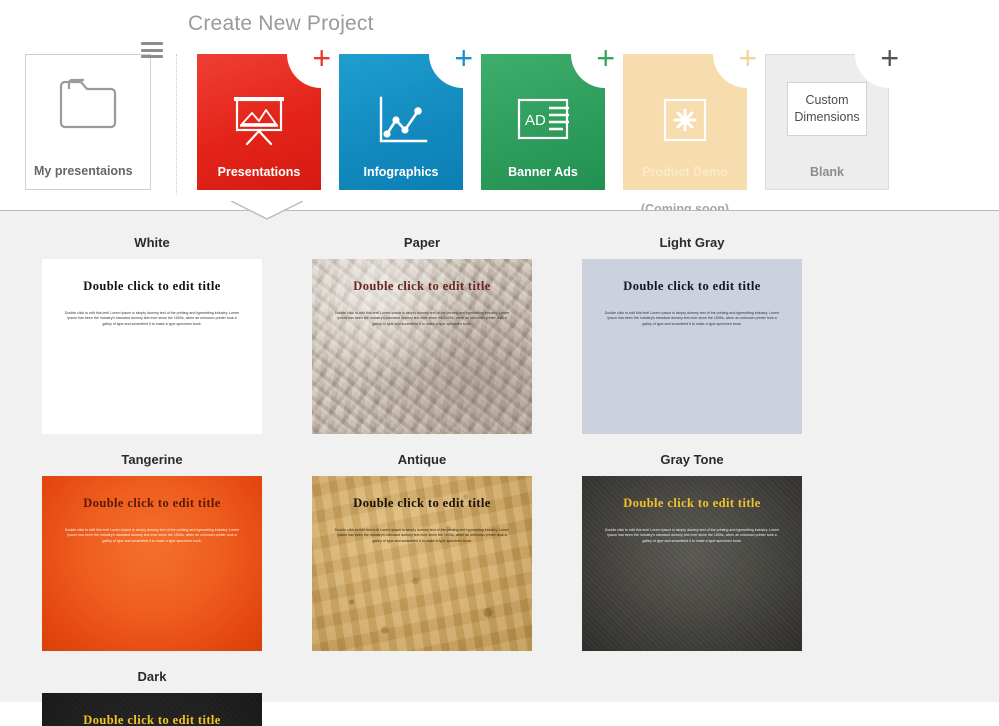 This screenshot has height=726, width=999. What do you see at coordinates (152, 50) in the screenshot?
I see `hamburger-icon` at bounding box center [152, 50].